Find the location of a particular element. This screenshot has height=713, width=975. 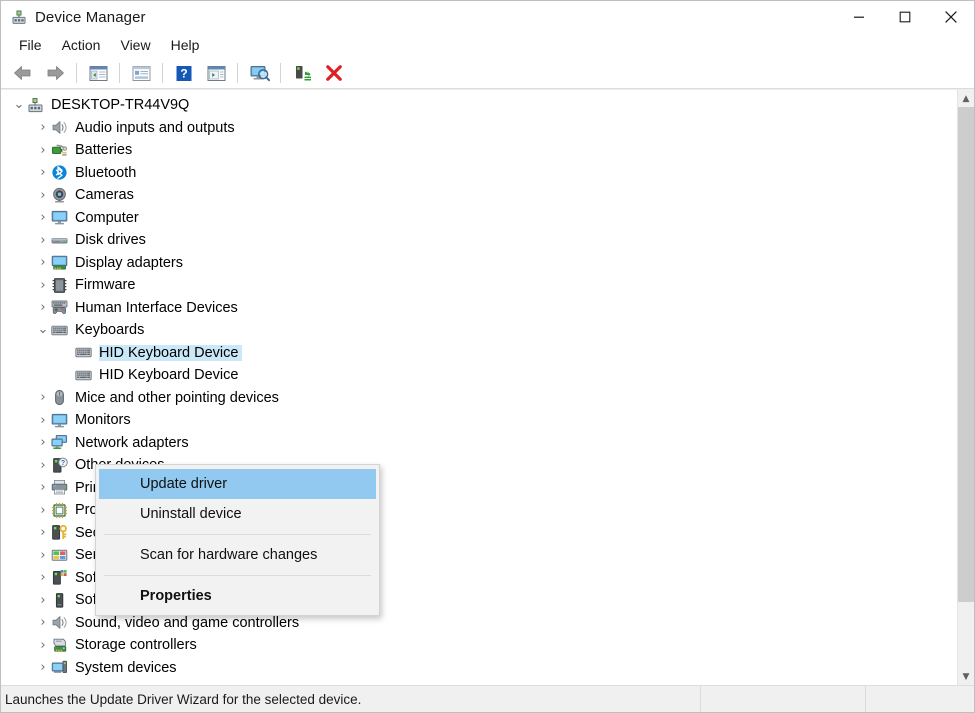

properties-button is located at coordinates (141, 73).